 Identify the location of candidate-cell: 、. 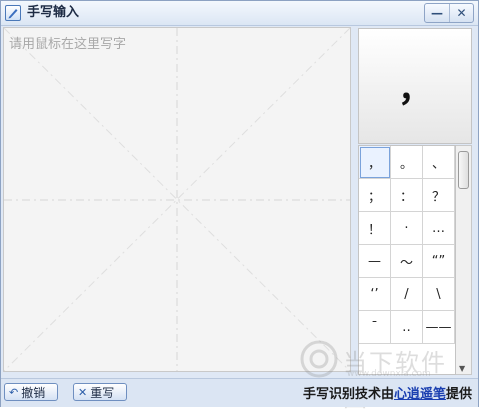
(439, 162).